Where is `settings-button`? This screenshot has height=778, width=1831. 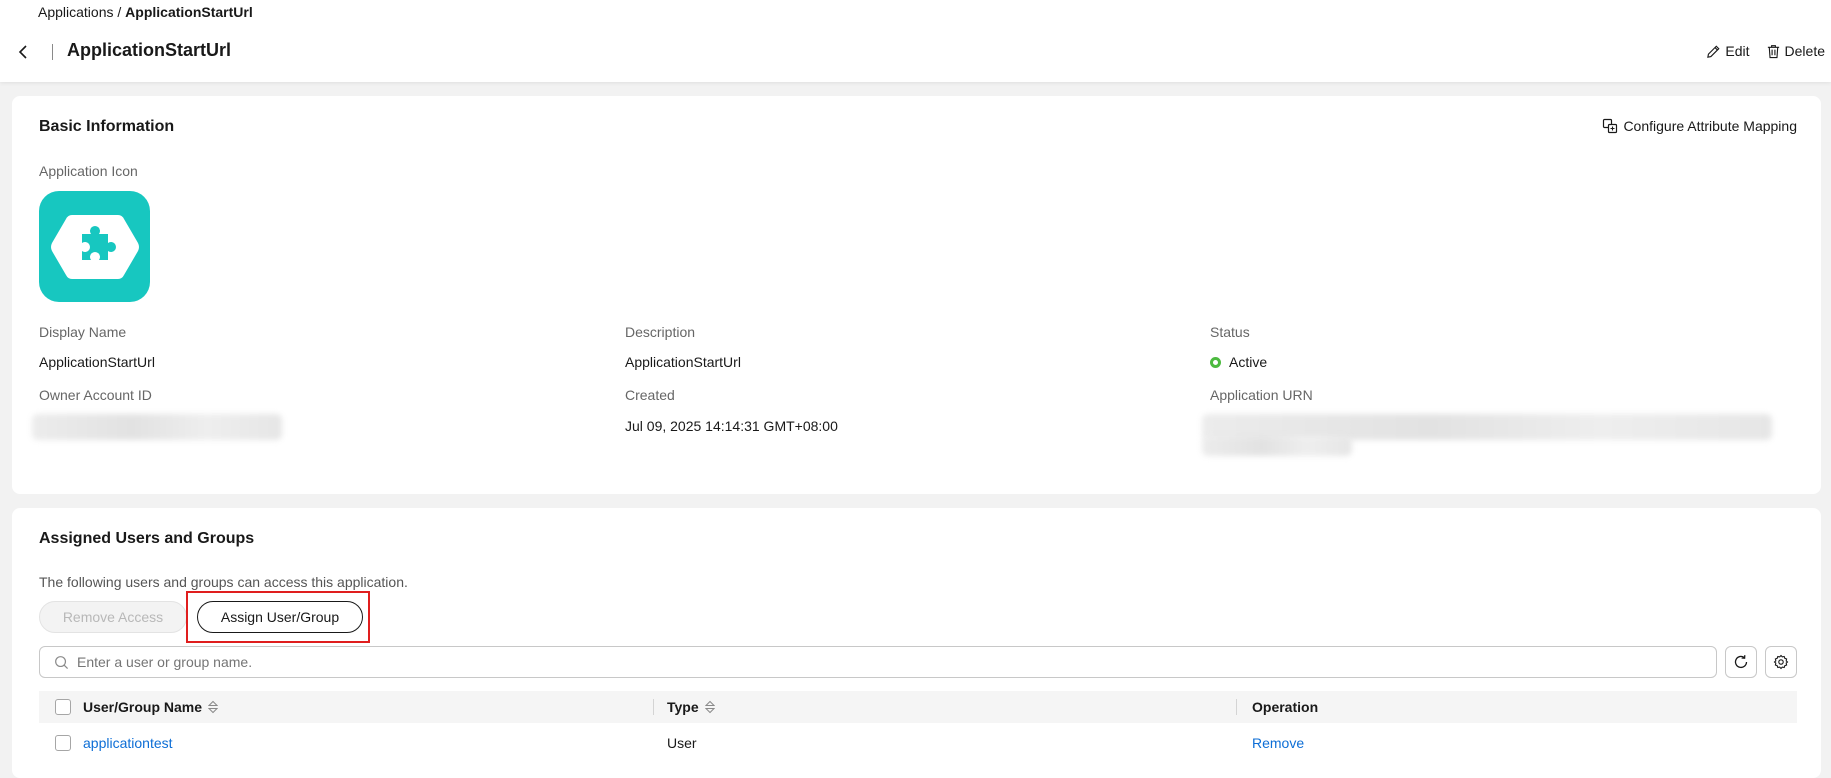
settings-button is located at coordinates (1781, 662).